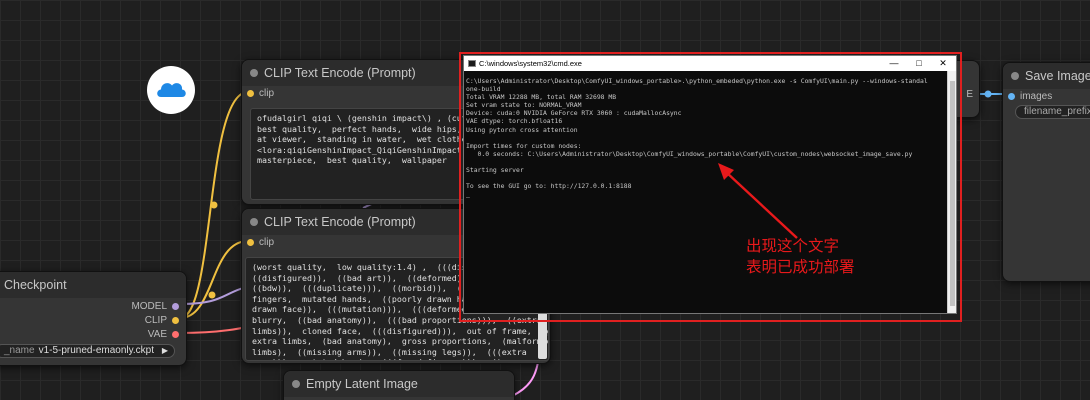 This screenshot has width=1090, height=400. Describe the element at coordinates (157, 334) in the screenshot. I see `port-label: VAE` at that location.